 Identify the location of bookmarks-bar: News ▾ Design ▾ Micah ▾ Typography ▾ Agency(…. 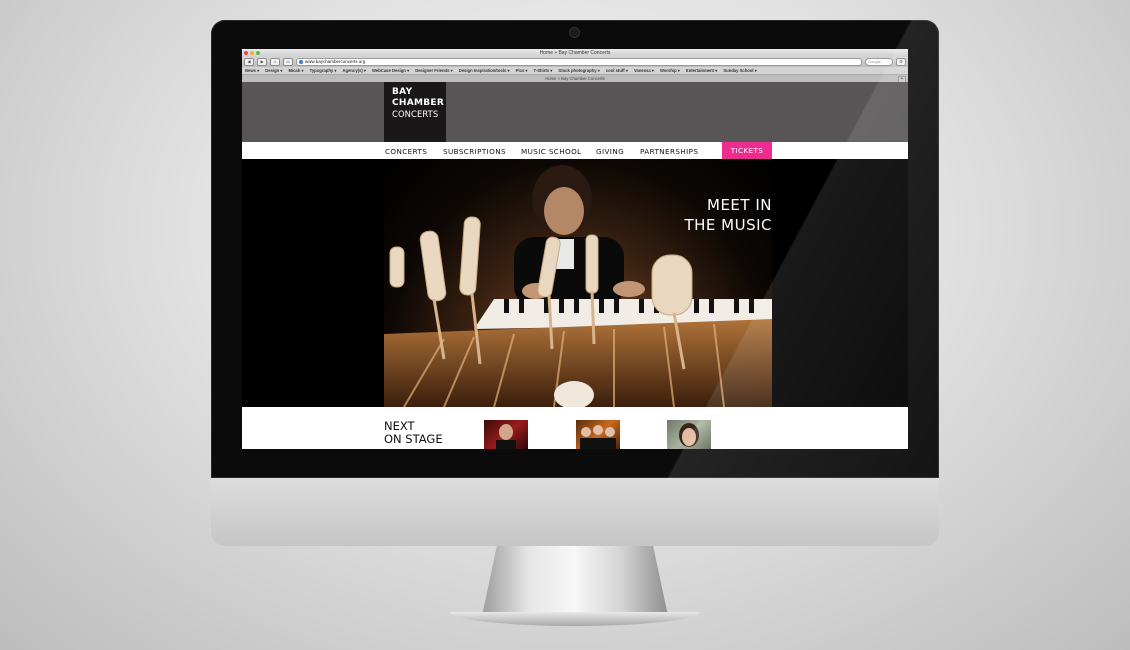
(575, 71).